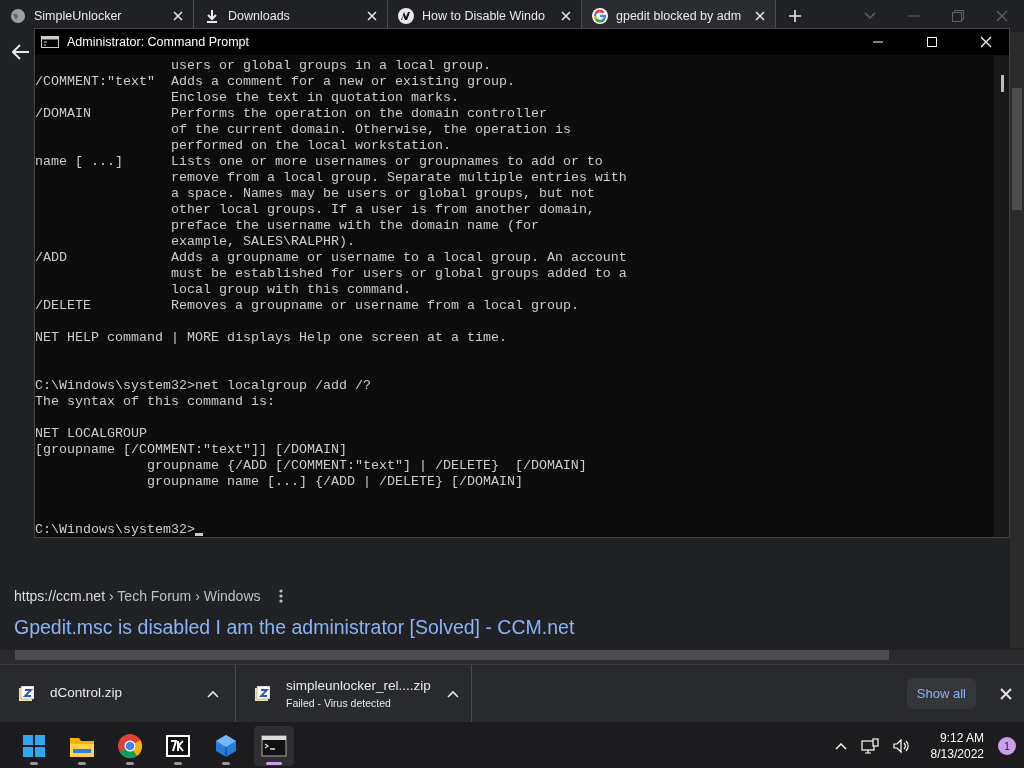 The width and height of the screenshot is (1024, 768). I want to click on console-text: The syntax of this command is:, so click(155, 402).